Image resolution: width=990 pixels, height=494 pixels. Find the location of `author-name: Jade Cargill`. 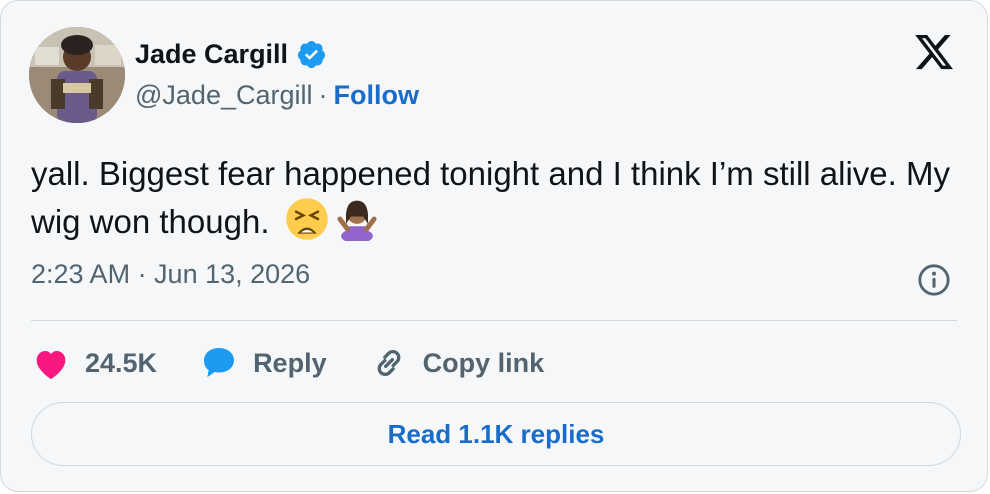

author-name: Jade Cargill is located at coordinates (211, 54).